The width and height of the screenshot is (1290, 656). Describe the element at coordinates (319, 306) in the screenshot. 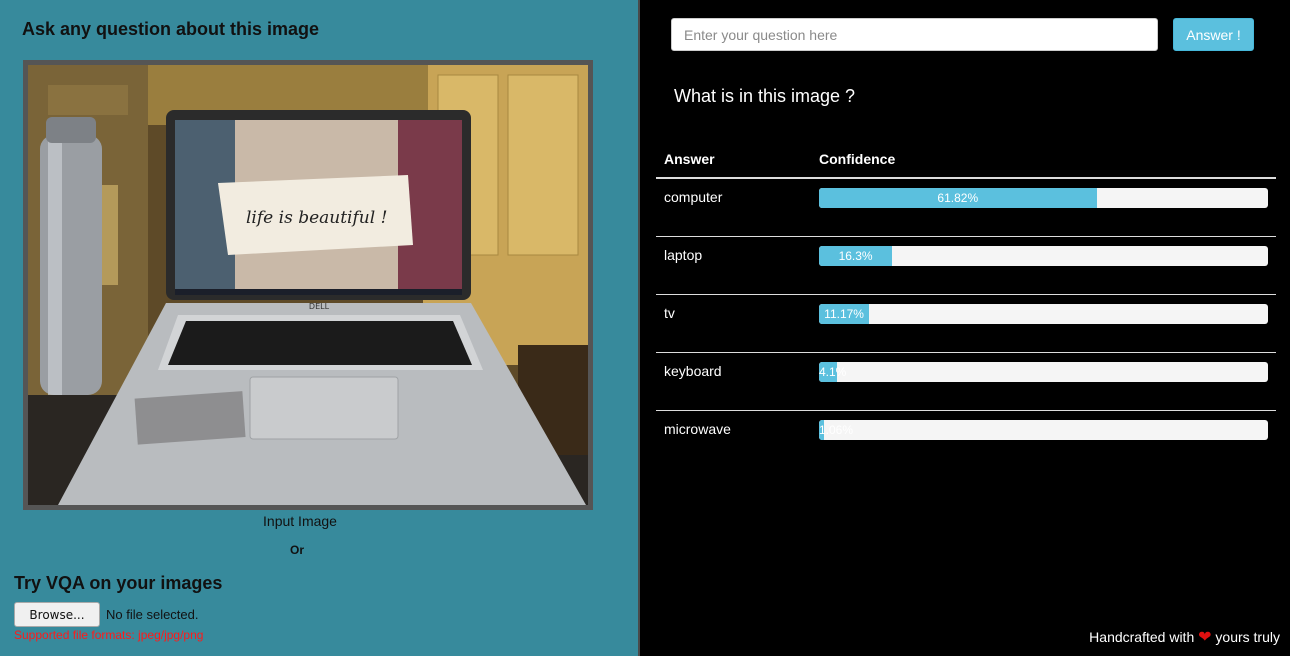

I see `image-brand-text: DELL` at that location.